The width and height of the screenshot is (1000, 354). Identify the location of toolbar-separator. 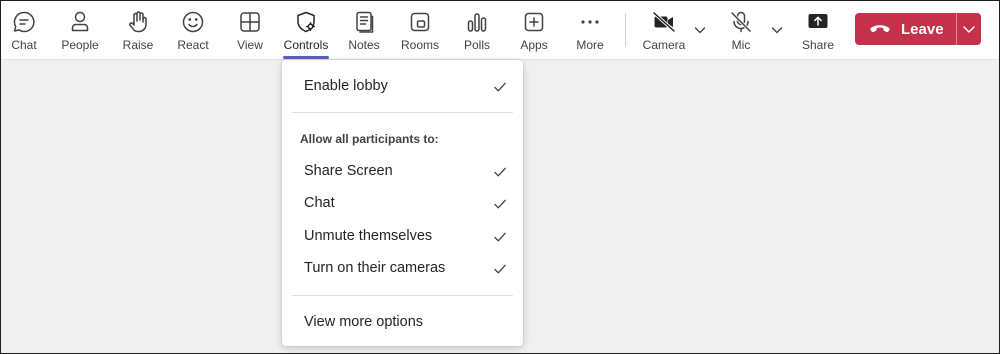
(625, 30).